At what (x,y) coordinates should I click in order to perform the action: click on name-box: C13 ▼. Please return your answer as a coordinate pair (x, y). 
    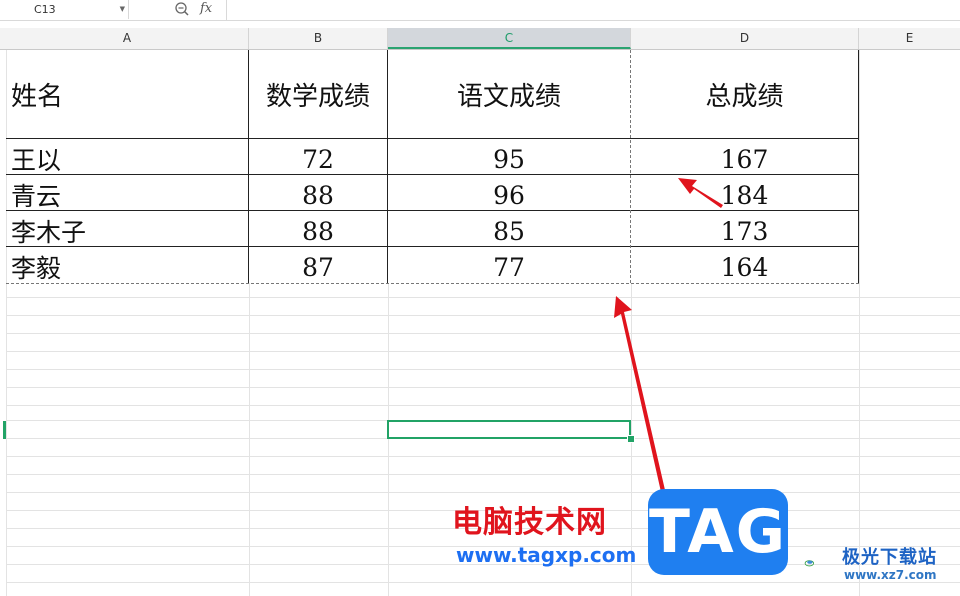
    Looking at the image, I should click on (64, 9).